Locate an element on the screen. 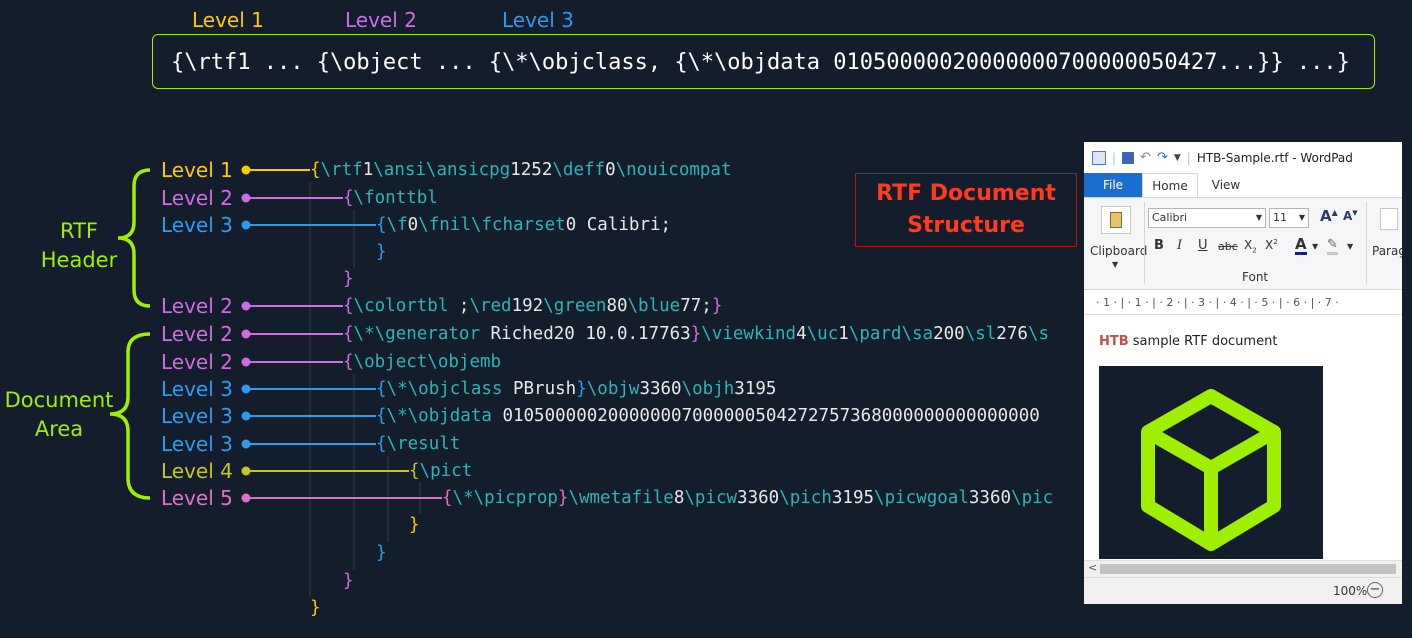 This screenshot has width=1412, height=638. code-keyword: \s is located at coordinates (1038, 334).